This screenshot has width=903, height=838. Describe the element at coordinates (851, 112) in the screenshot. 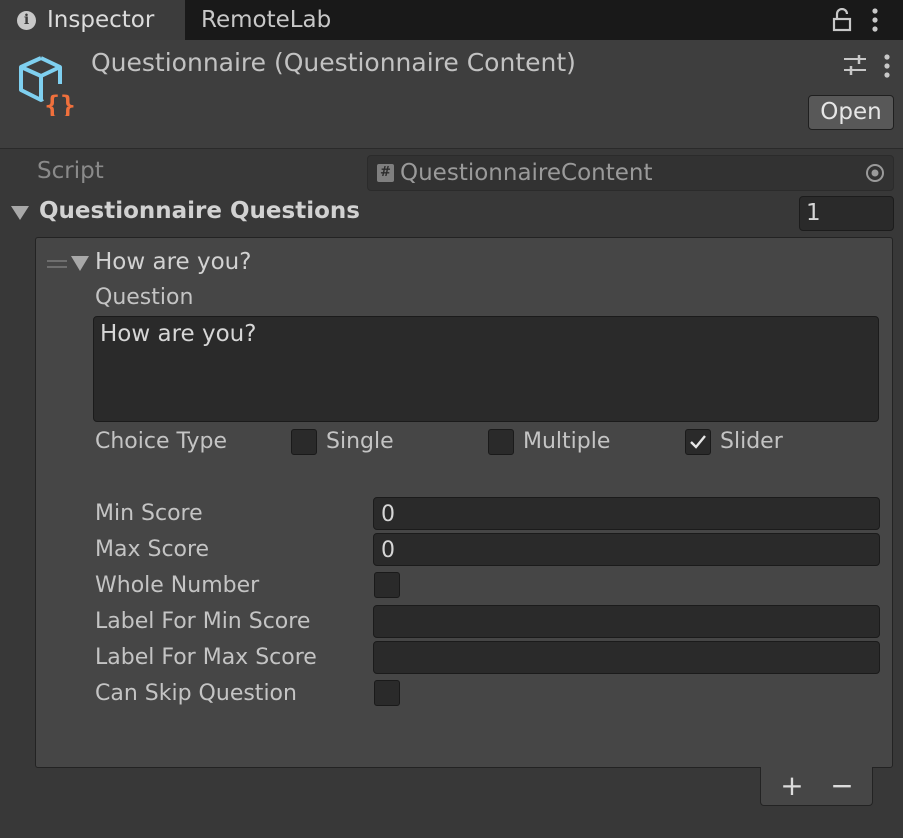

I see `open-button: Open` at that location.